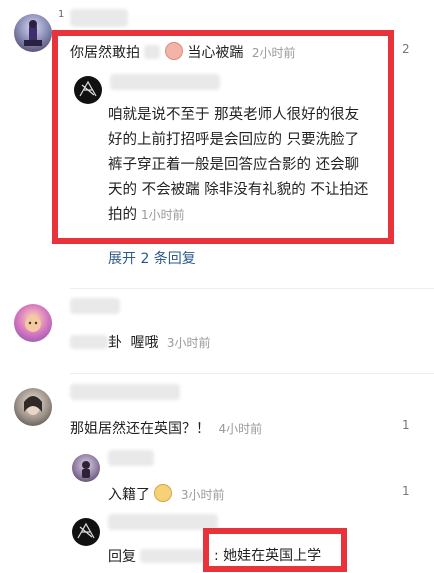  I want to click on expand-replies-link: 展开 2 条回复, so click(152, 258).